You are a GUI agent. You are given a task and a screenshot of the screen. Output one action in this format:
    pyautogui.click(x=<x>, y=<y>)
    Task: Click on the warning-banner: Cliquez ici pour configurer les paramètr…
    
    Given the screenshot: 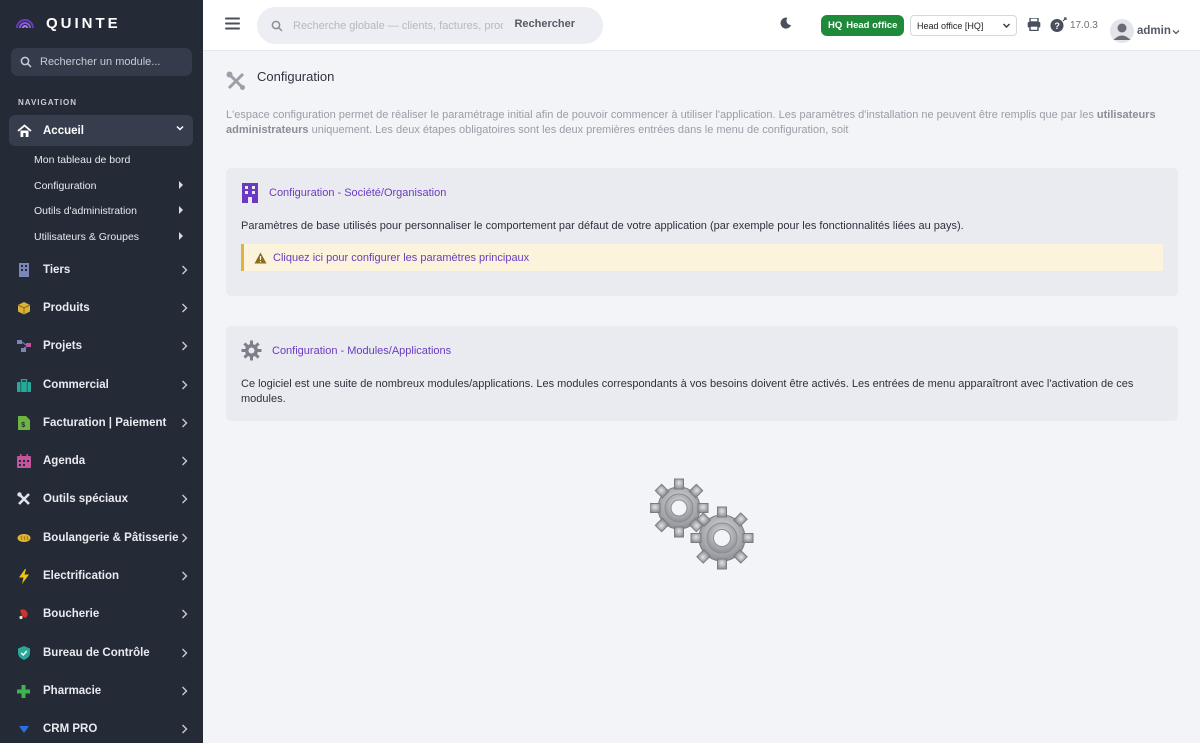 What is the action you would take?
    pyautogui.click(x=702, y=257)
    